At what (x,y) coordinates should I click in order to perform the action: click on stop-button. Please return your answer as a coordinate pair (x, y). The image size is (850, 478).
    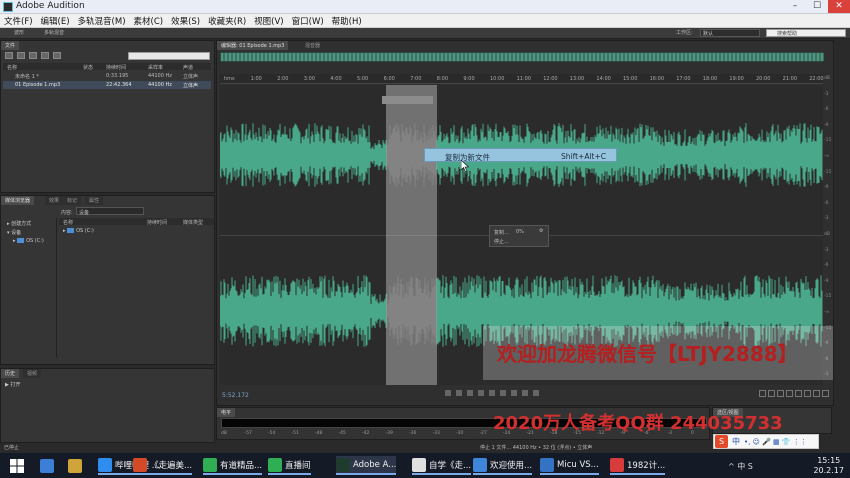
    Looking at the image, I should click on (448, 393).